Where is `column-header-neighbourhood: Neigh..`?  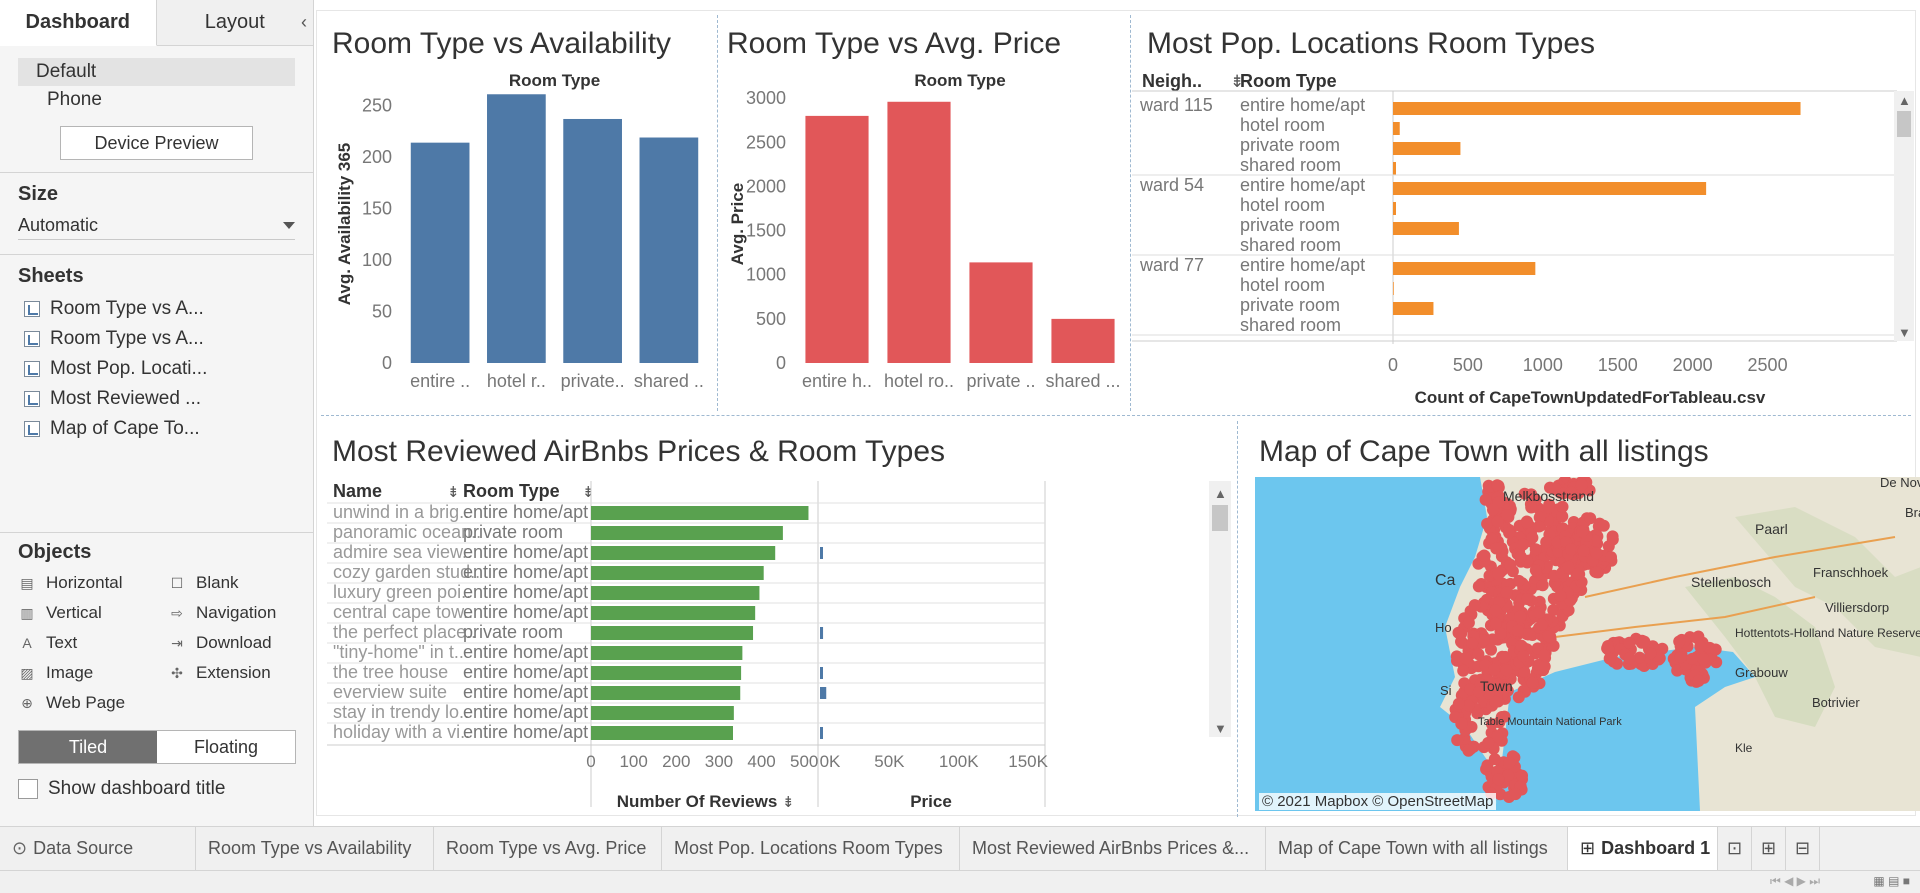 column-header-neighbourhood: Neigh.. is located at coordinates (1172, 81).